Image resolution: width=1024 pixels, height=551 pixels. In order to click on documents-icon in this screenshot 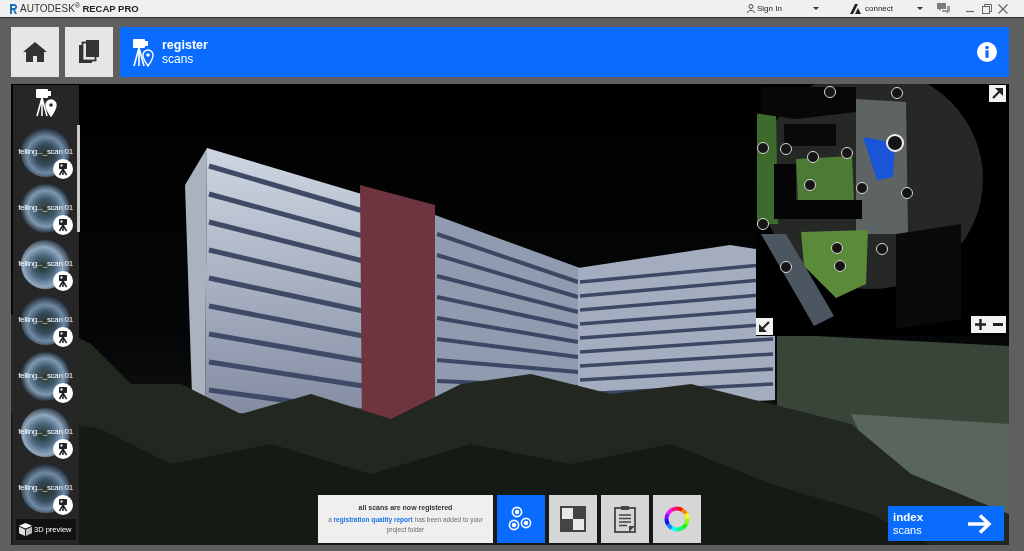, I will do `click(89, 52)`.